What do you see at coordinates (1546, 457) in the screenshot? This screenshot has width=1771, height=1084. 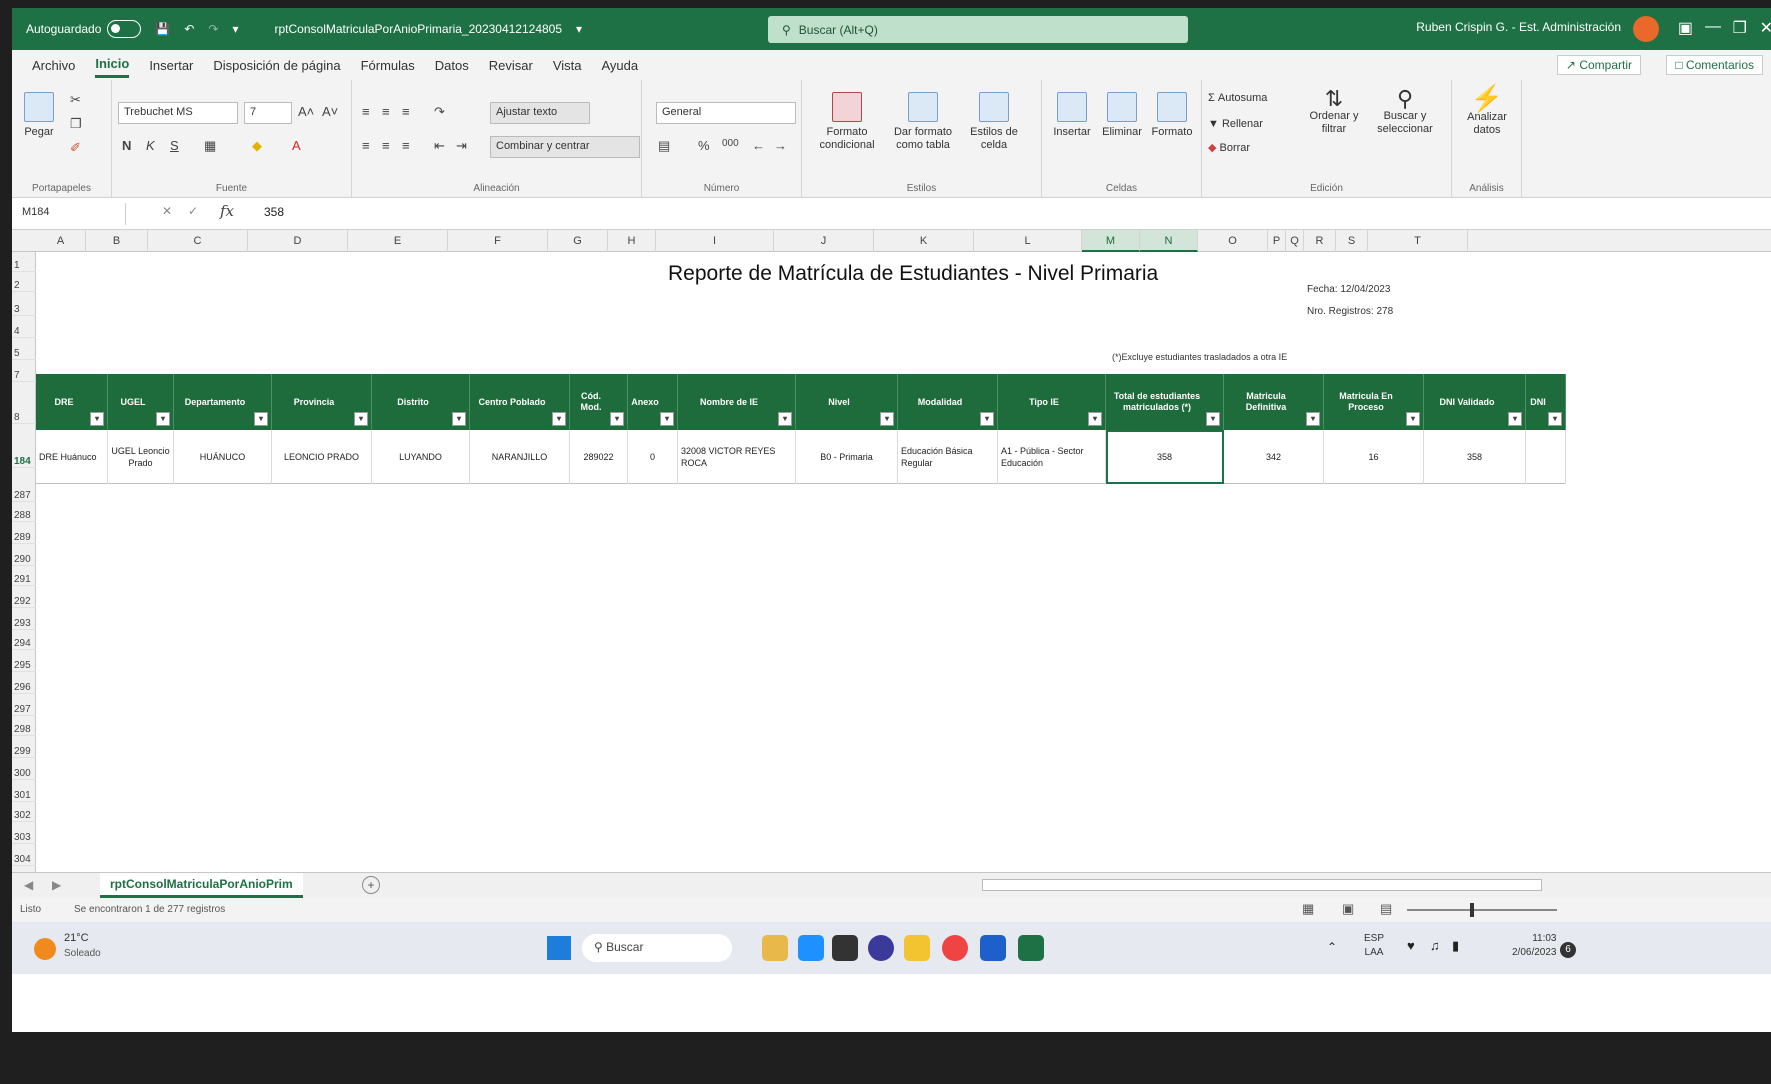 I see `table-cell` at bounding box center [1546, 457].